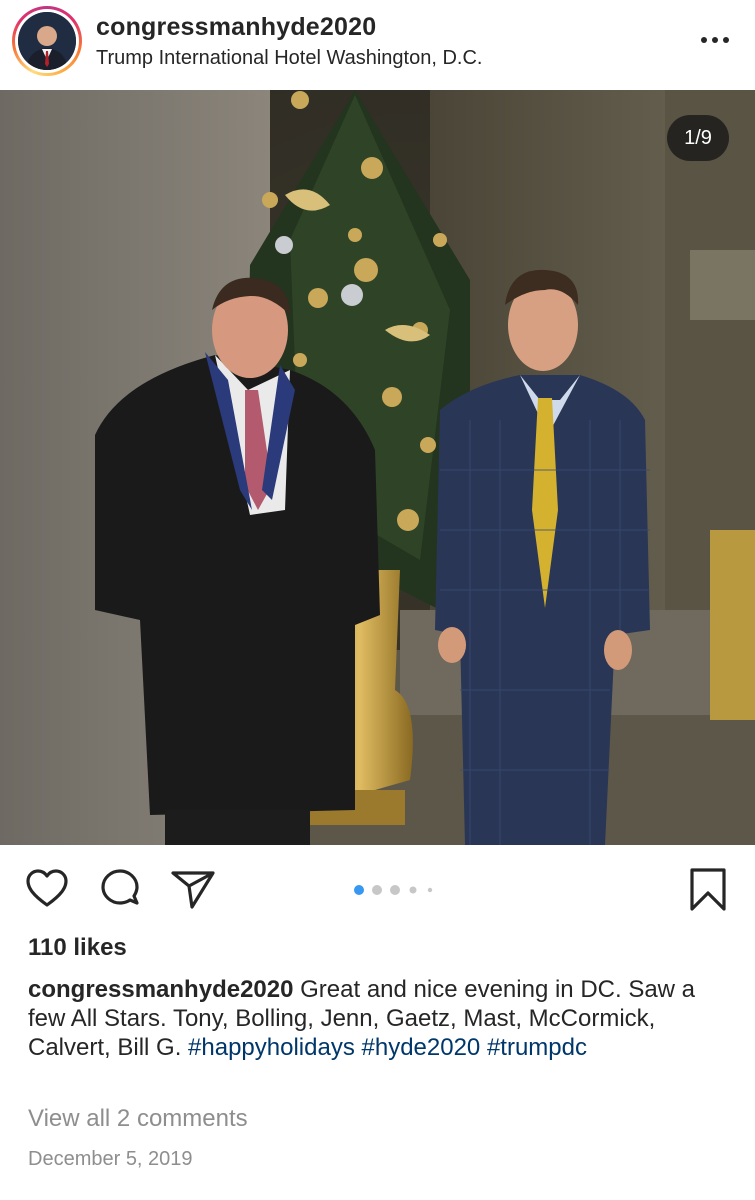 This screenshot has height=1200, width=755. What do you see at coordinates (271, 1047) in the screenshot?
I see `hashtag: #happyholidays` at bounding box center [271, 1047].